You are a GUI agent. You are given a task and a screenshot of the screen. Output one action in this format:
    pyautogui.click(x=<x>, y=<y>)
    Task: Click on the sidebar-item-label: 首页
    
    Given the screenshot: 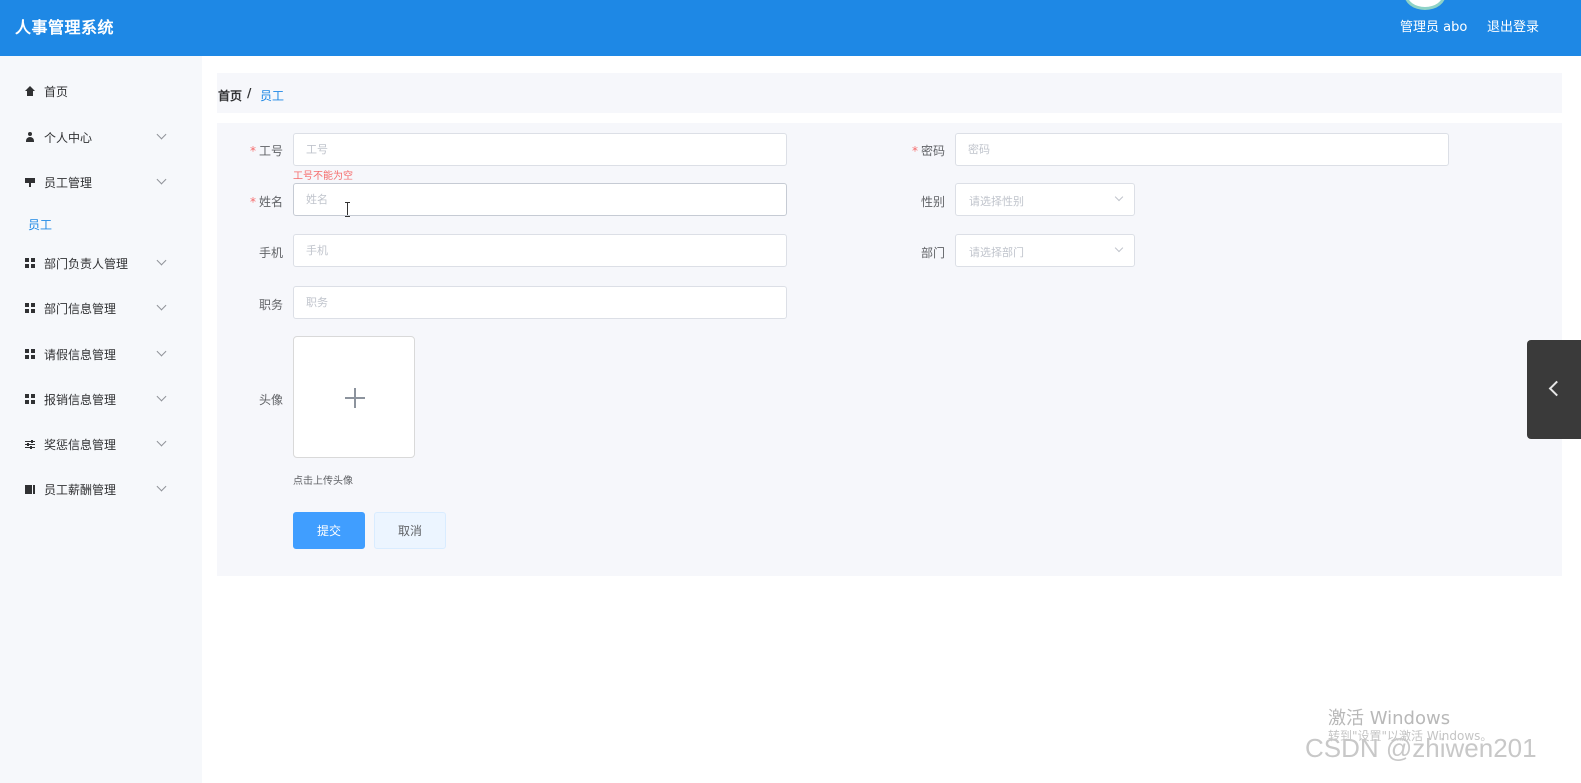 What is the action you would take?
    pyautogui.click(x=56, y=91)
    